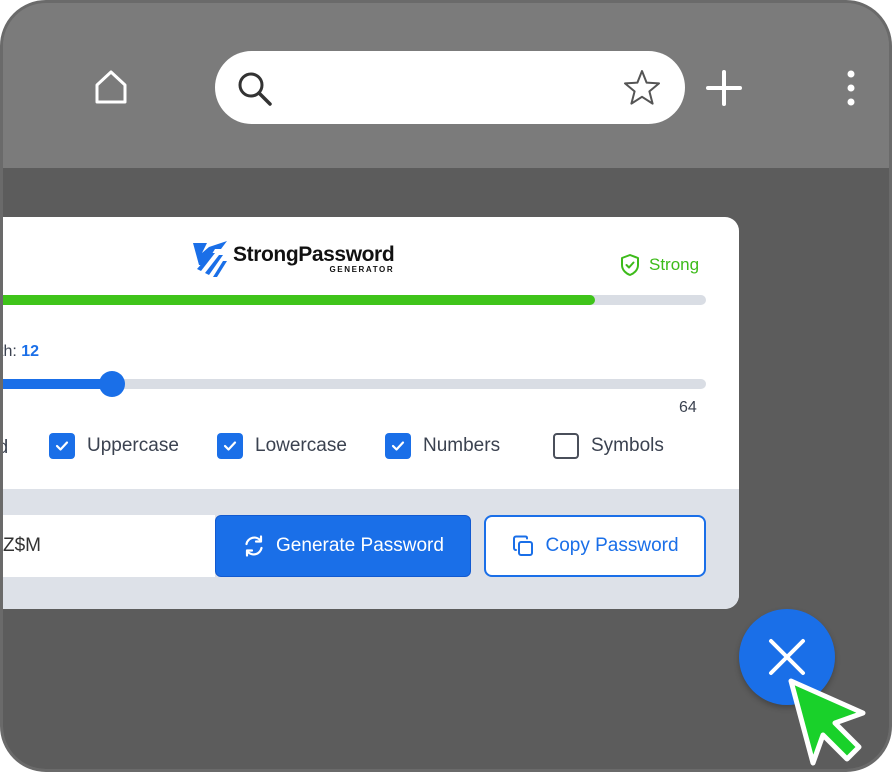 This screenshot has height=772, width=892. What do you see at coordinates (627, 445) in the screenshot?
I see `symbols-label: Symbols` at bounding box center [627, 445].